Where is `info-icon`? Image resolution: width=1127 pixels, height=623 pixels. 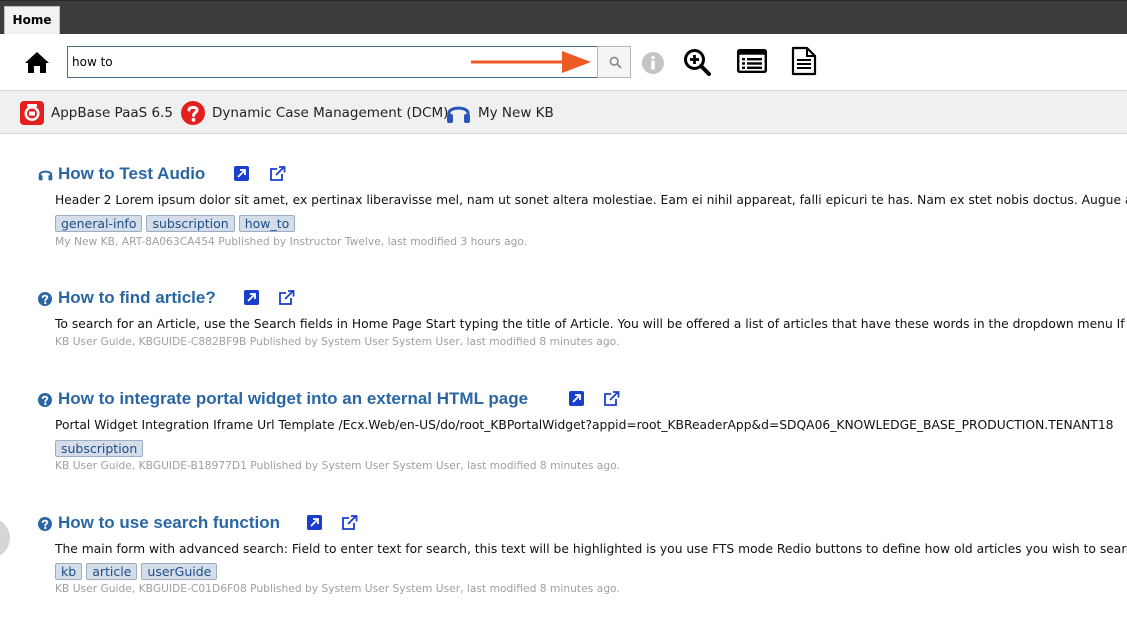
info-icon is located at coordinates (653, 63).